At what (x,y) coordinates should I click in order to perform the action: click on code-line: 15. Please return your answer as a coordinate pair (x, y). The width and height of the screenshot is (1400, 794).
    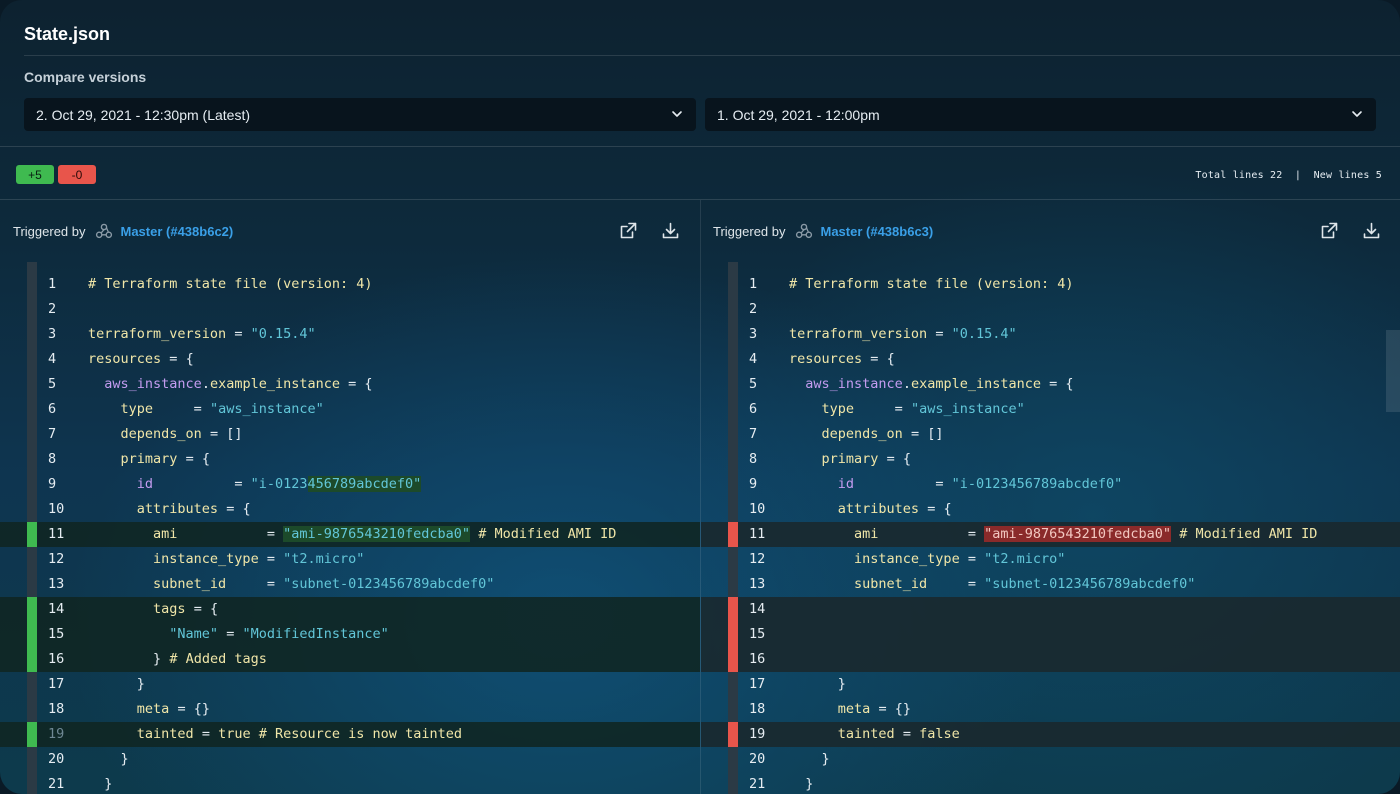
    Looking at the image, I should click on (1050, 634).